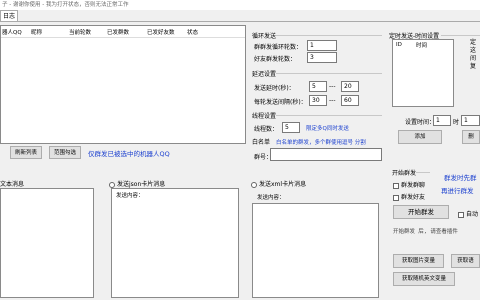 The width and height of the screenshot is (480, 300). What do you see at coordinates (442, 120) in the screenshot?
I see `hour-input: 1` at bounding box center [442, 120].